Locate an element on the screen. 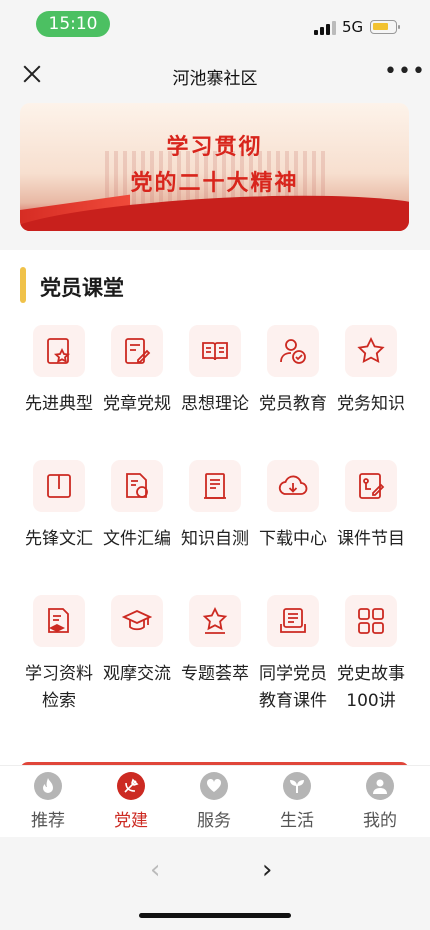  party-emblem-icon is located at coordinates (131, 786).